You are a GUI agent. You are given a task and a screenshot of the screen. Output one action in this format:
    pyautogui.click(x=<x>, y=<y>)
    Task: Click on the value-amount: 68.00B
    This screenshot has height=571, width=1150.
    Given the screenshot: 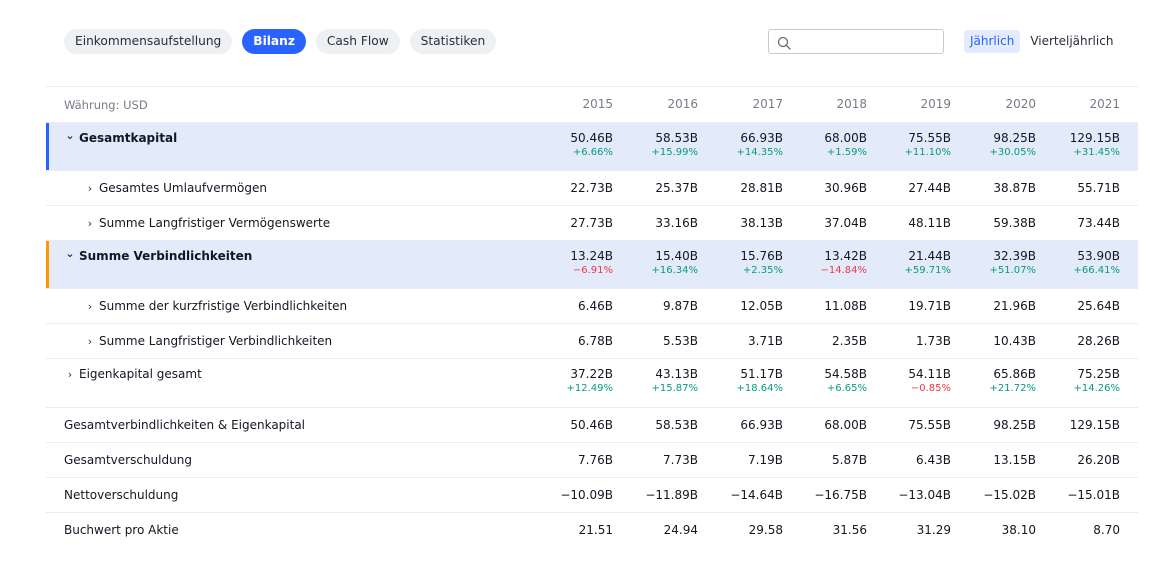 What is the action you would take?
    pyautogui.click(x=845, y=138)
    